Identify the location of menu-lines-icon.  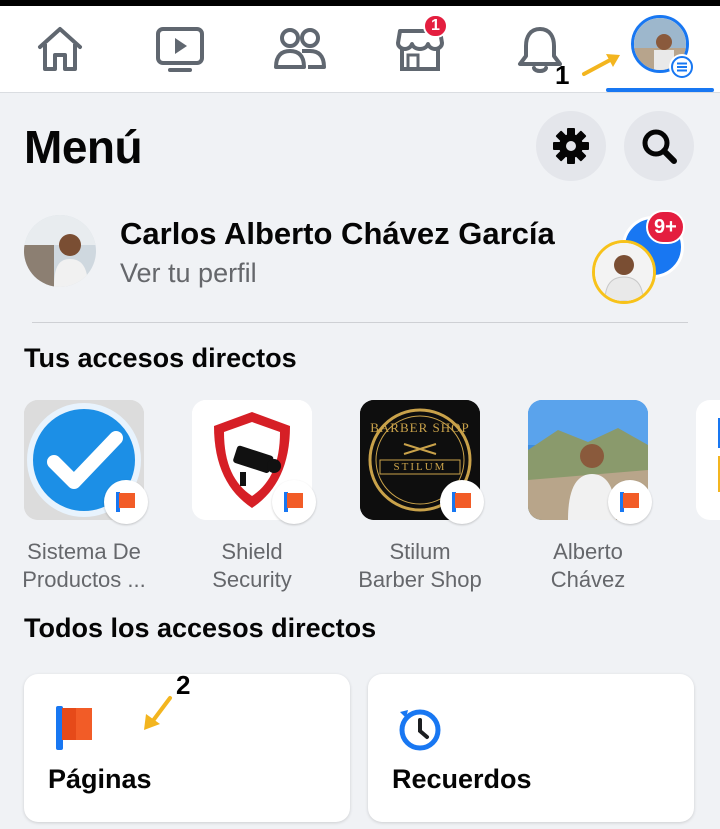
(682, 67).